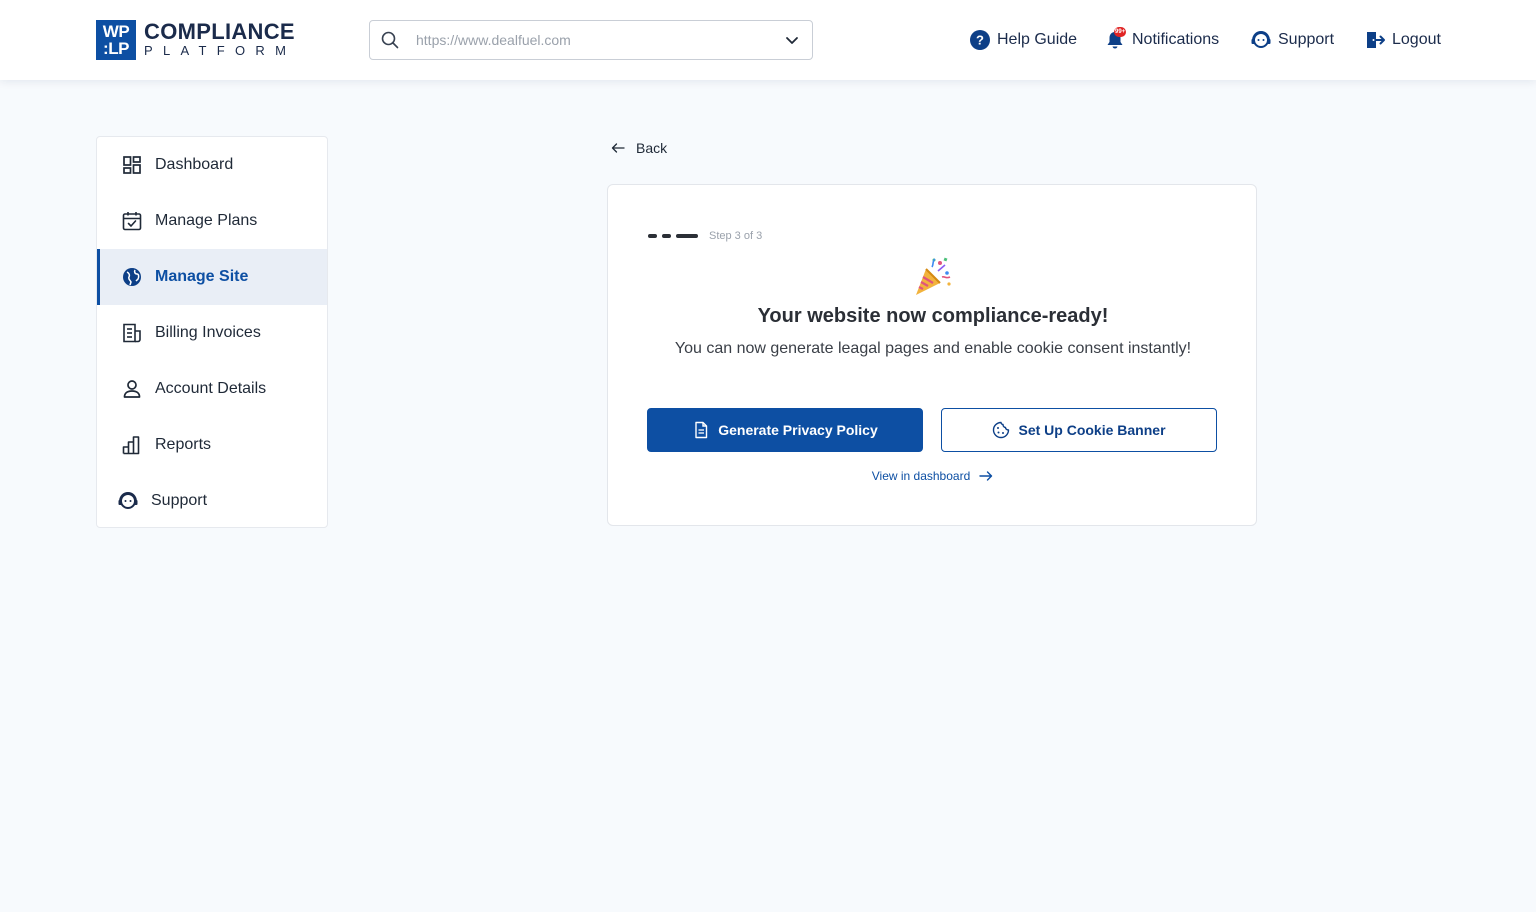 The width and height of the screenshot is (1536, 912). I want to click on support-link: Support, so click(1292, 40).